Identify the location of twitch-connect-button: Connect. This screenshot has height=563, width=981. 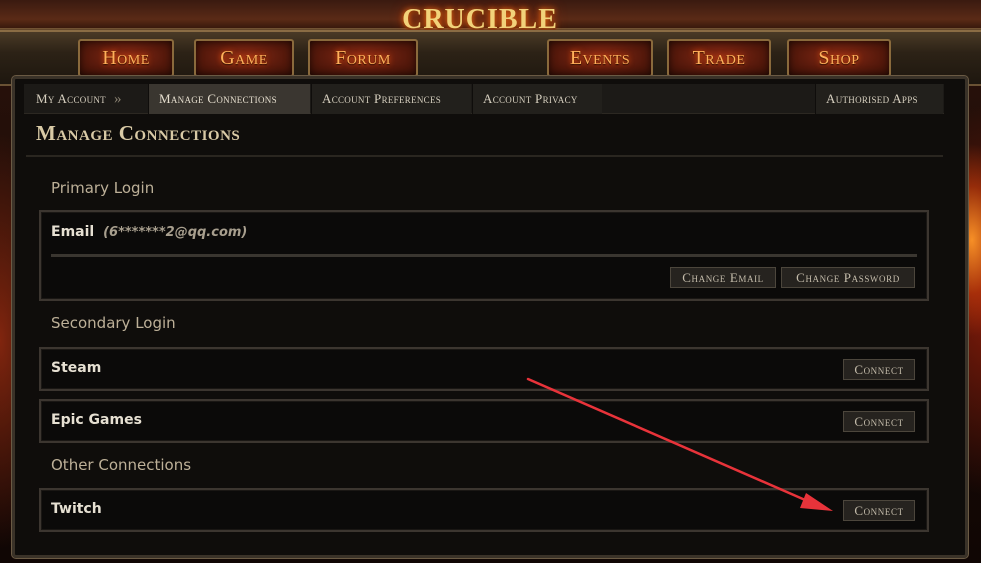
(879, 510).